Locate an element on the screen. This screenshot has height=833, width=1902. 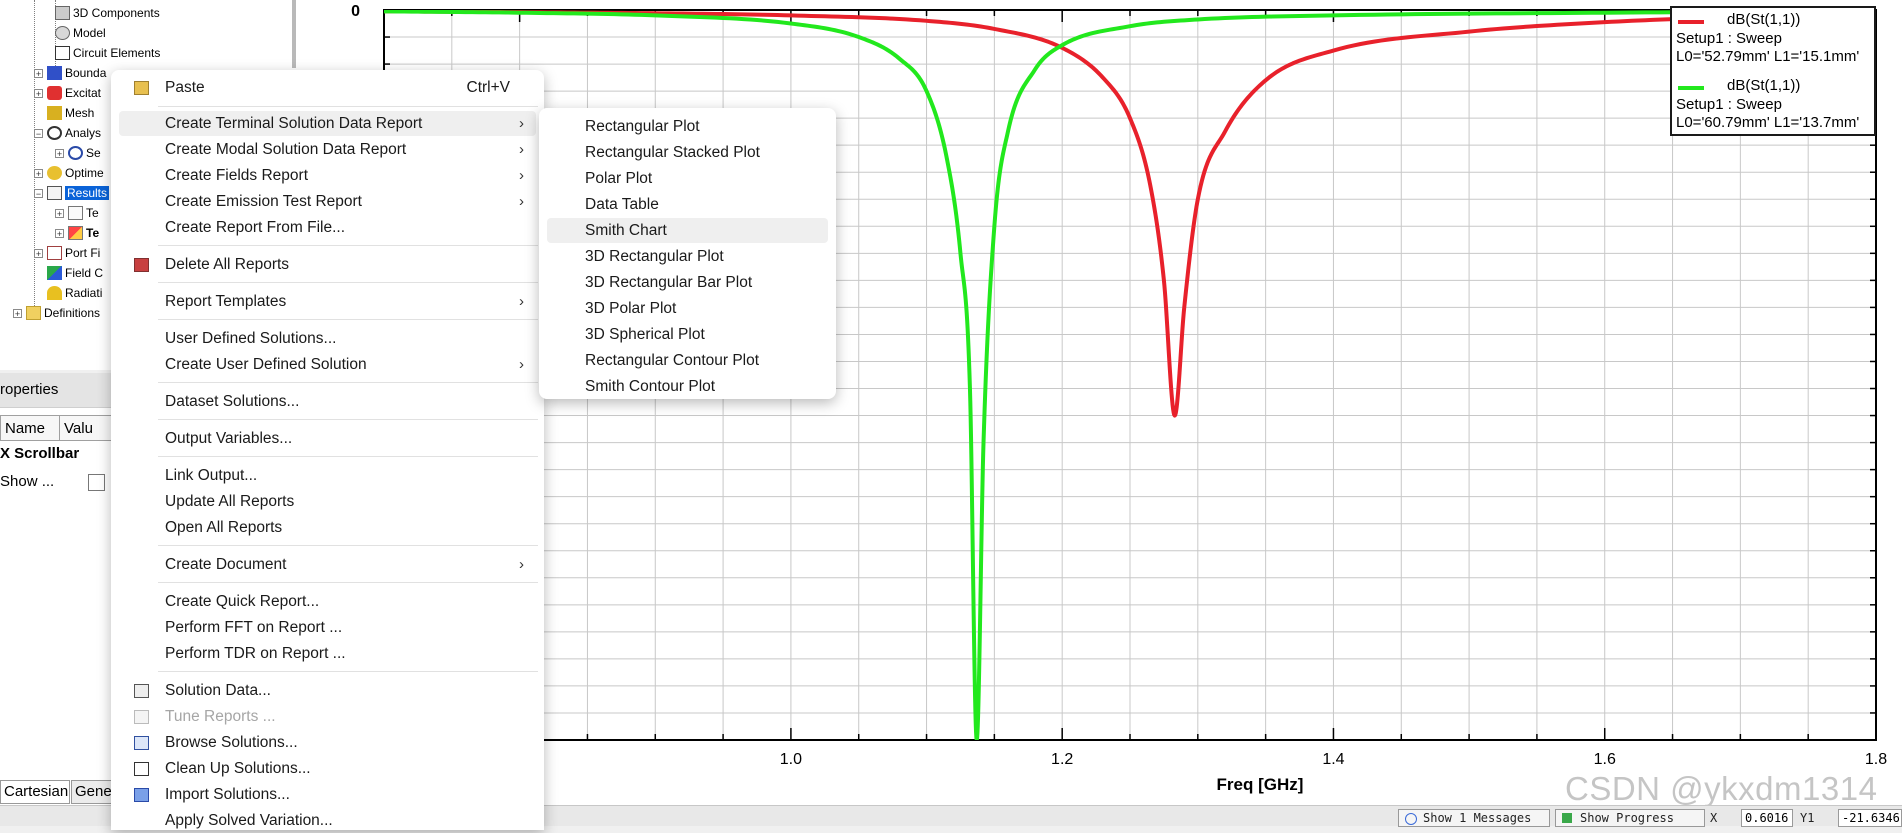
tree-item-optimetrics: + Optime is located at coordinates (69, 173).